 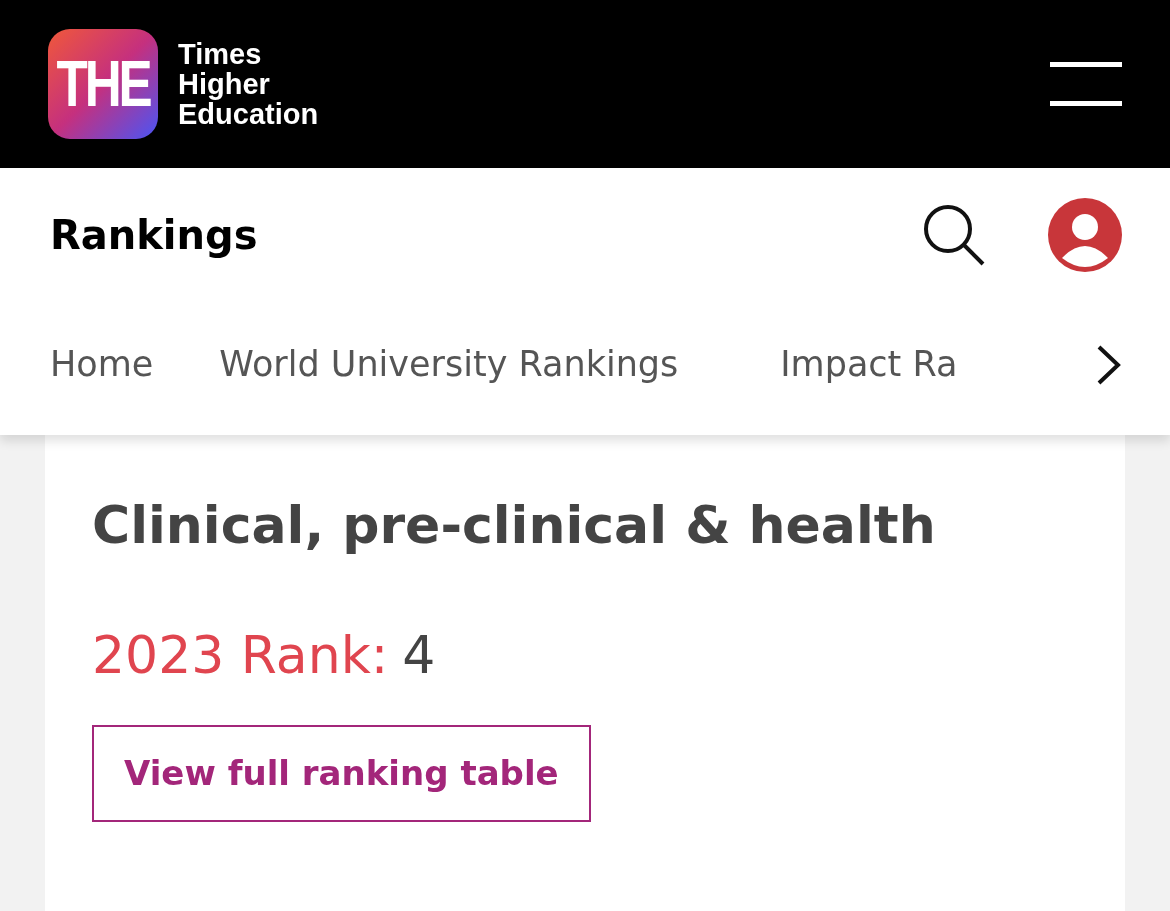 What do you see at coordinates (154, 235) in the screenshot?
I see `section-title: Rankings` at bounding box center [154, 235].